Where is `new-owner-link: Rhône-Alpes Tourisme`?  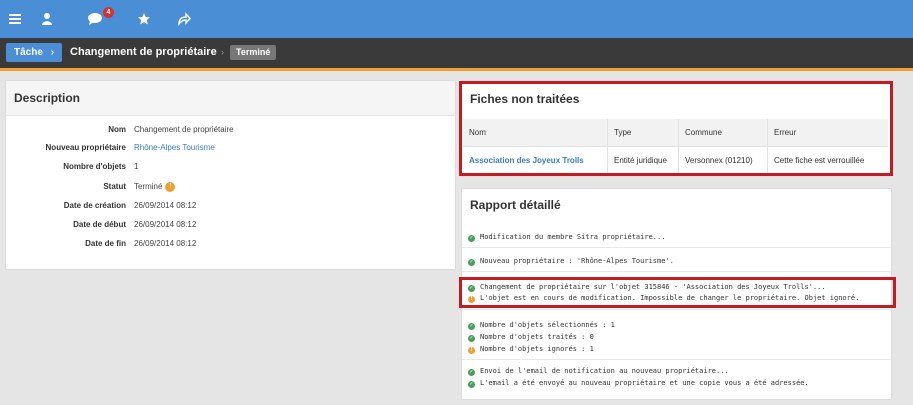
new-owner-link: Rhône-Alpes Tourisme is located at coordinates (174, 148).